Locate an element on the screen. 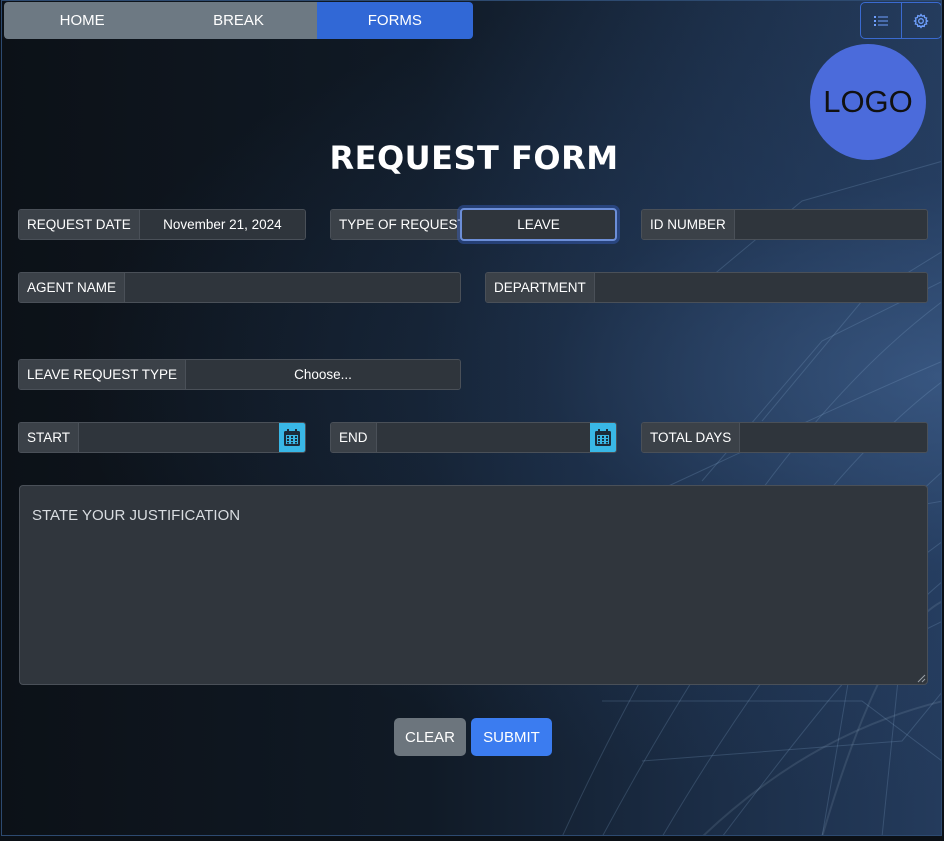  submit-button: SUBMIT is located at coordinates (511, 737).